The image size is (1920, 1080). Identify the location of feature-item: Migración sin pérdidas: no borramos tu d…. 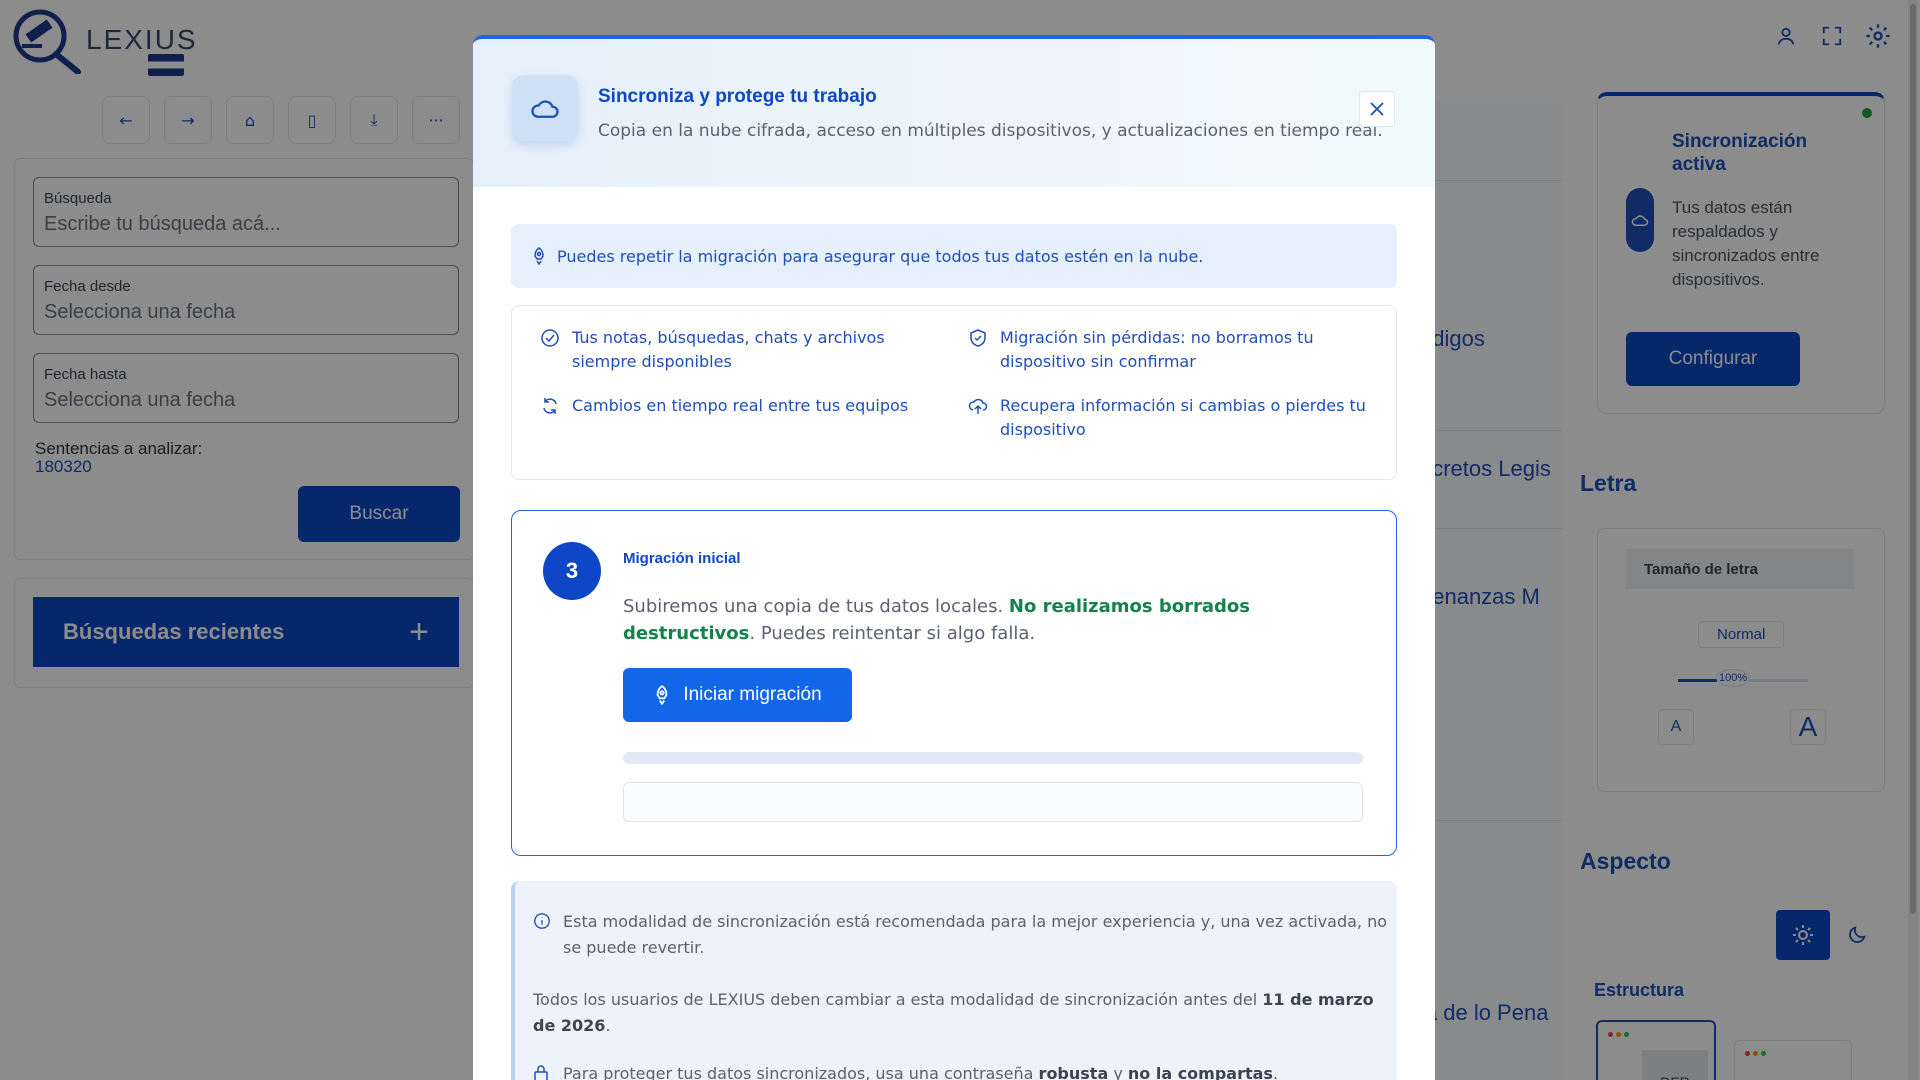
(1169, 350).